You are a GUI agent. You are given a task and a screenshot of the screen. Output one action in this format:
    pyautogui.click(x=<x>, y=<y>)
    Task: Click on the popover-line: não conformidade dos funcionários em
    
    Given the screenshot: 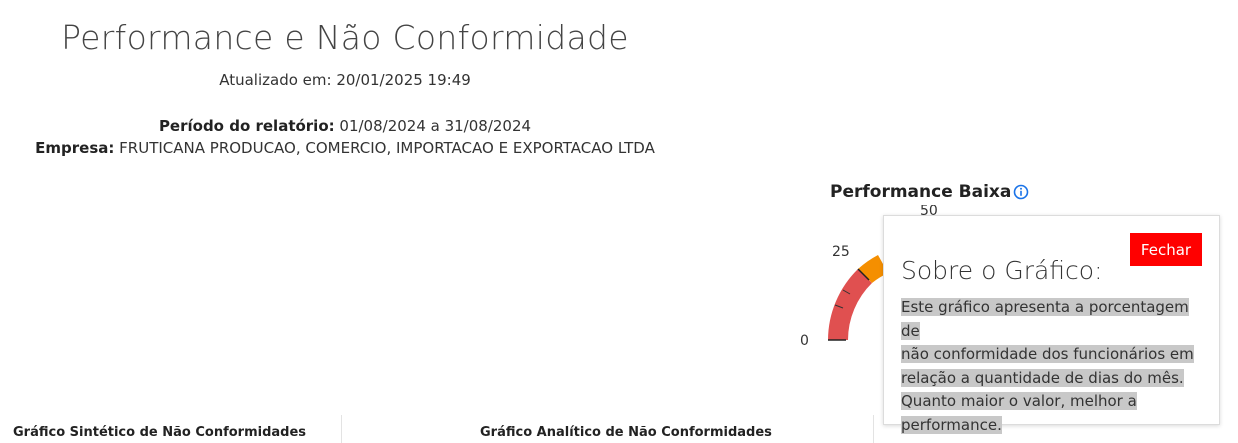 What is the action you would take?
    pyautogui.click(x=1047, y=354)
    